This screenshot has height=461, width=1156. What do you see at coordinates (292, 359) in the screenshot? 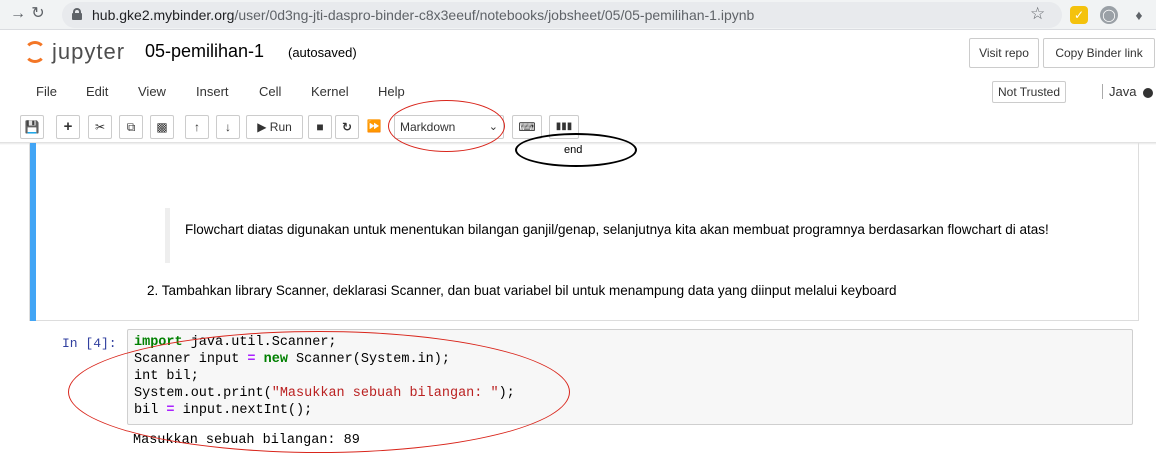
I see `code-line: Scanner input = new Scanner(System.in);` at bounding box center [292, 359].